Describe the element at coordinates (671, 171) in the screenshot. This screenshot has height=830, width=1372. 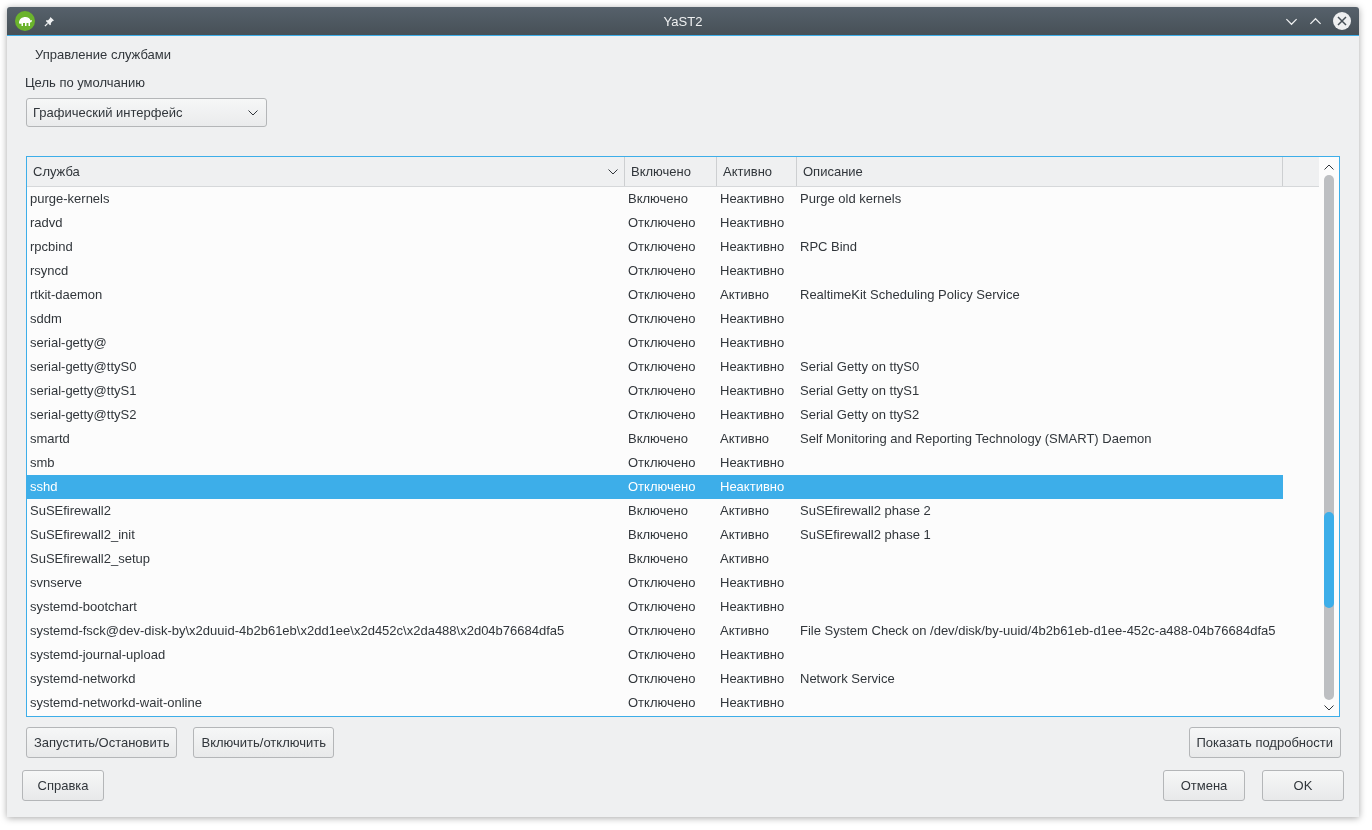
I see `column-header: Включено` at that location.